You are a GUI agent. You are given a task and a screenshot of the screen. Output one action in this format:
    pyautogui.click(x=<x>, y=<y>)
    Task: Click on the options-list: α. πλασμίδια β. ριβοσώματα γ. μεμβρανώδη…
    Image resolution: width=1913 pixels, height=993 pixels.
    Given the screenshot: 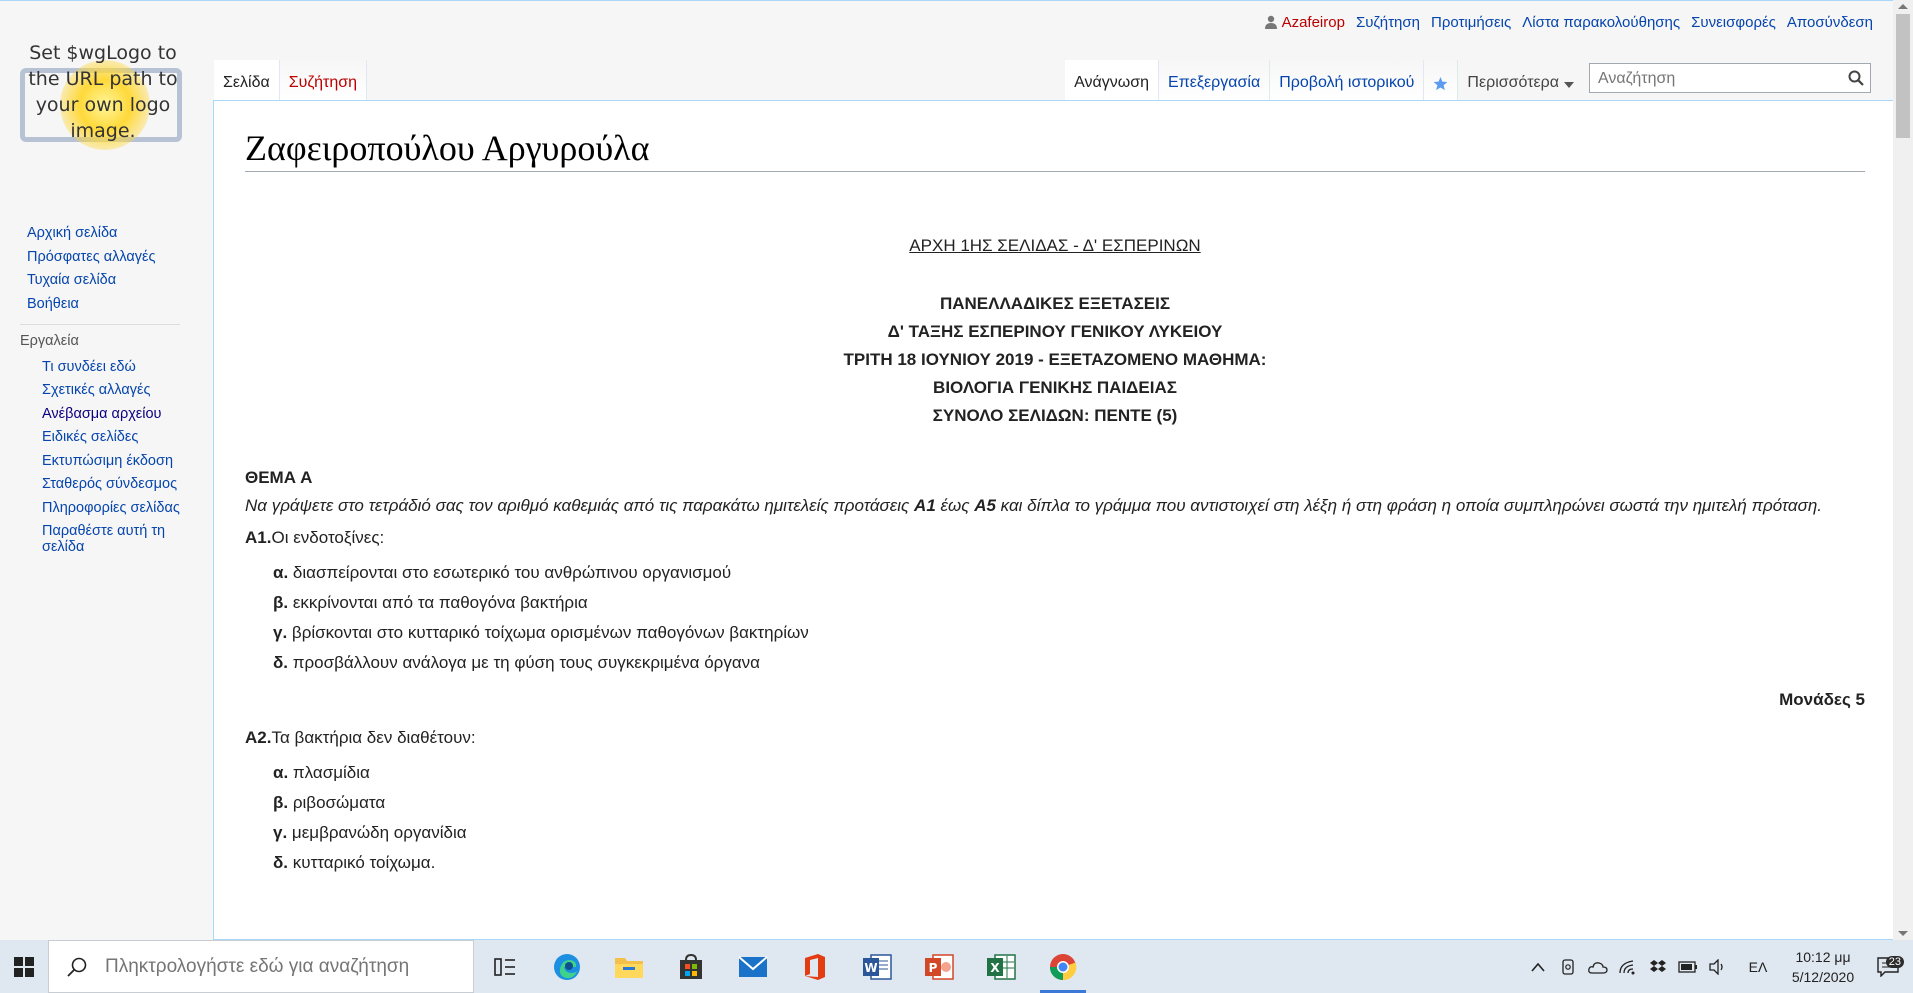 What is the action you would take?
    pyautogui.click(x=1055, y=818)
    